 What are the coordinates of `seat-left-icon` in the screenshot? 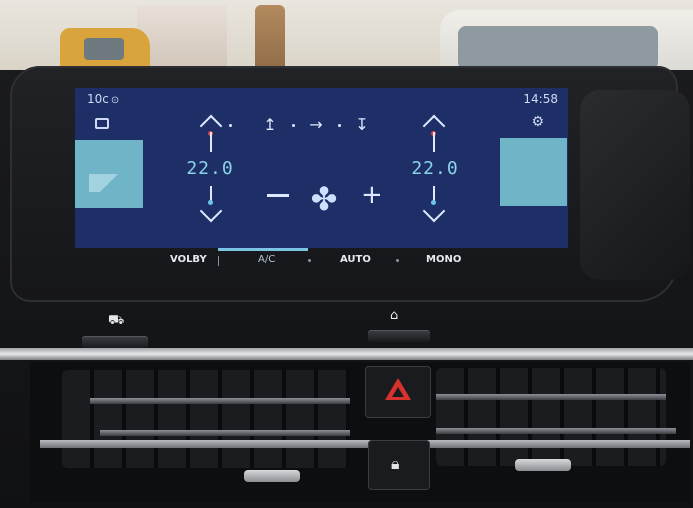 It's located at (109, 183).